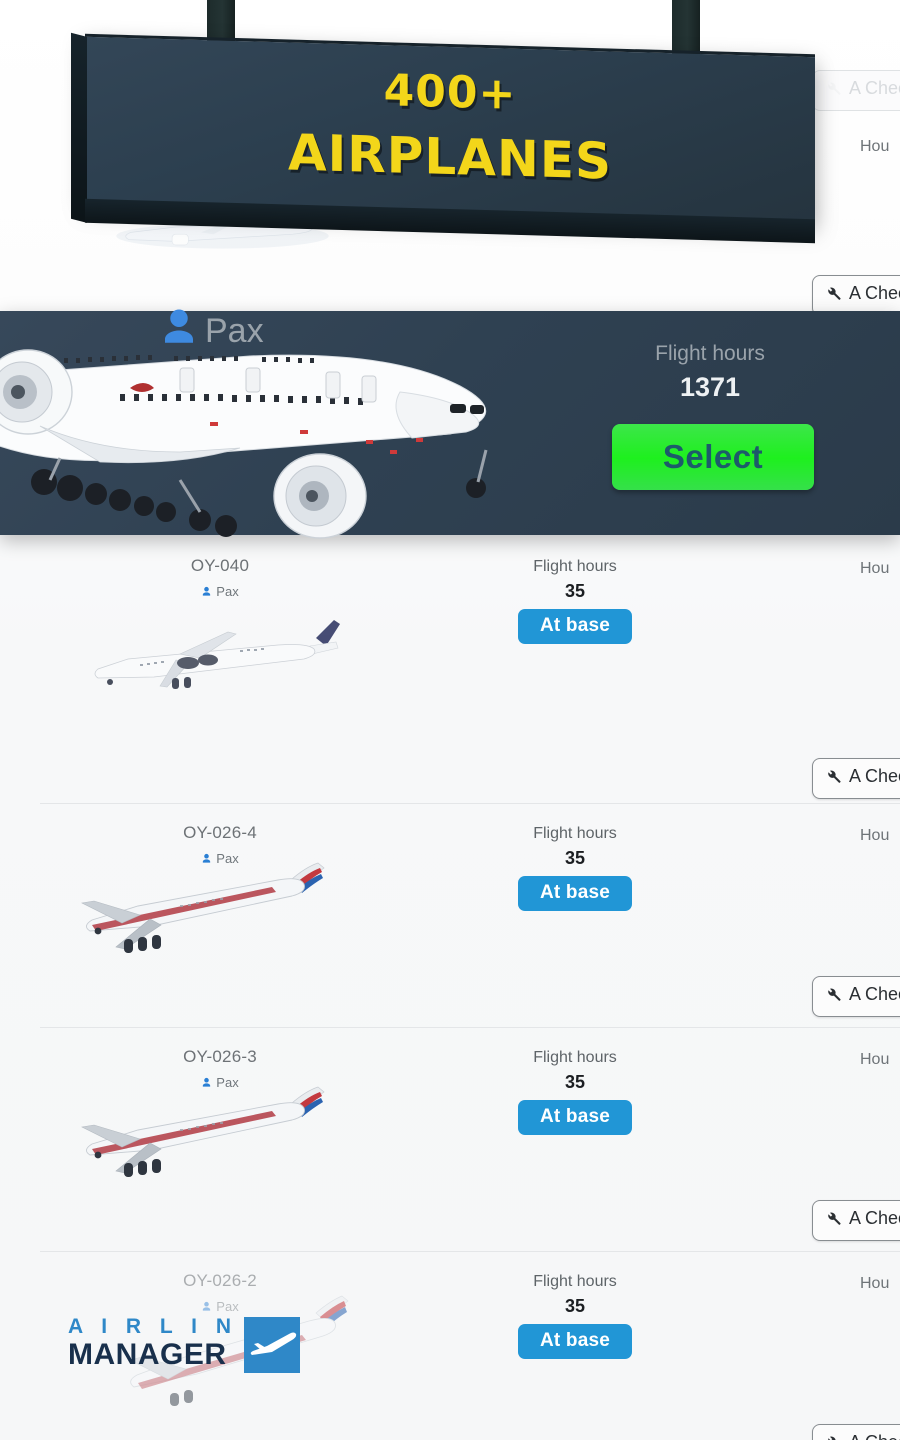 The width and height of the screenshot is (900, 1440). What do you see at coordinates (710, 387) in the screenshot?
I see `flight-hours-value: 1371` at bounding box center [710, 387].